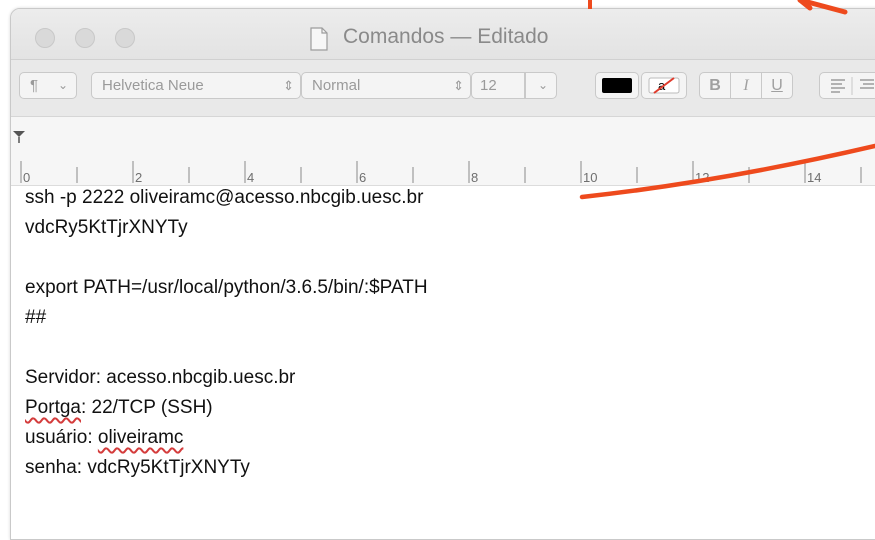  Describe the element at coordinates (498, 85) in the screenshot. I see `font-size-field: 12` at that location.